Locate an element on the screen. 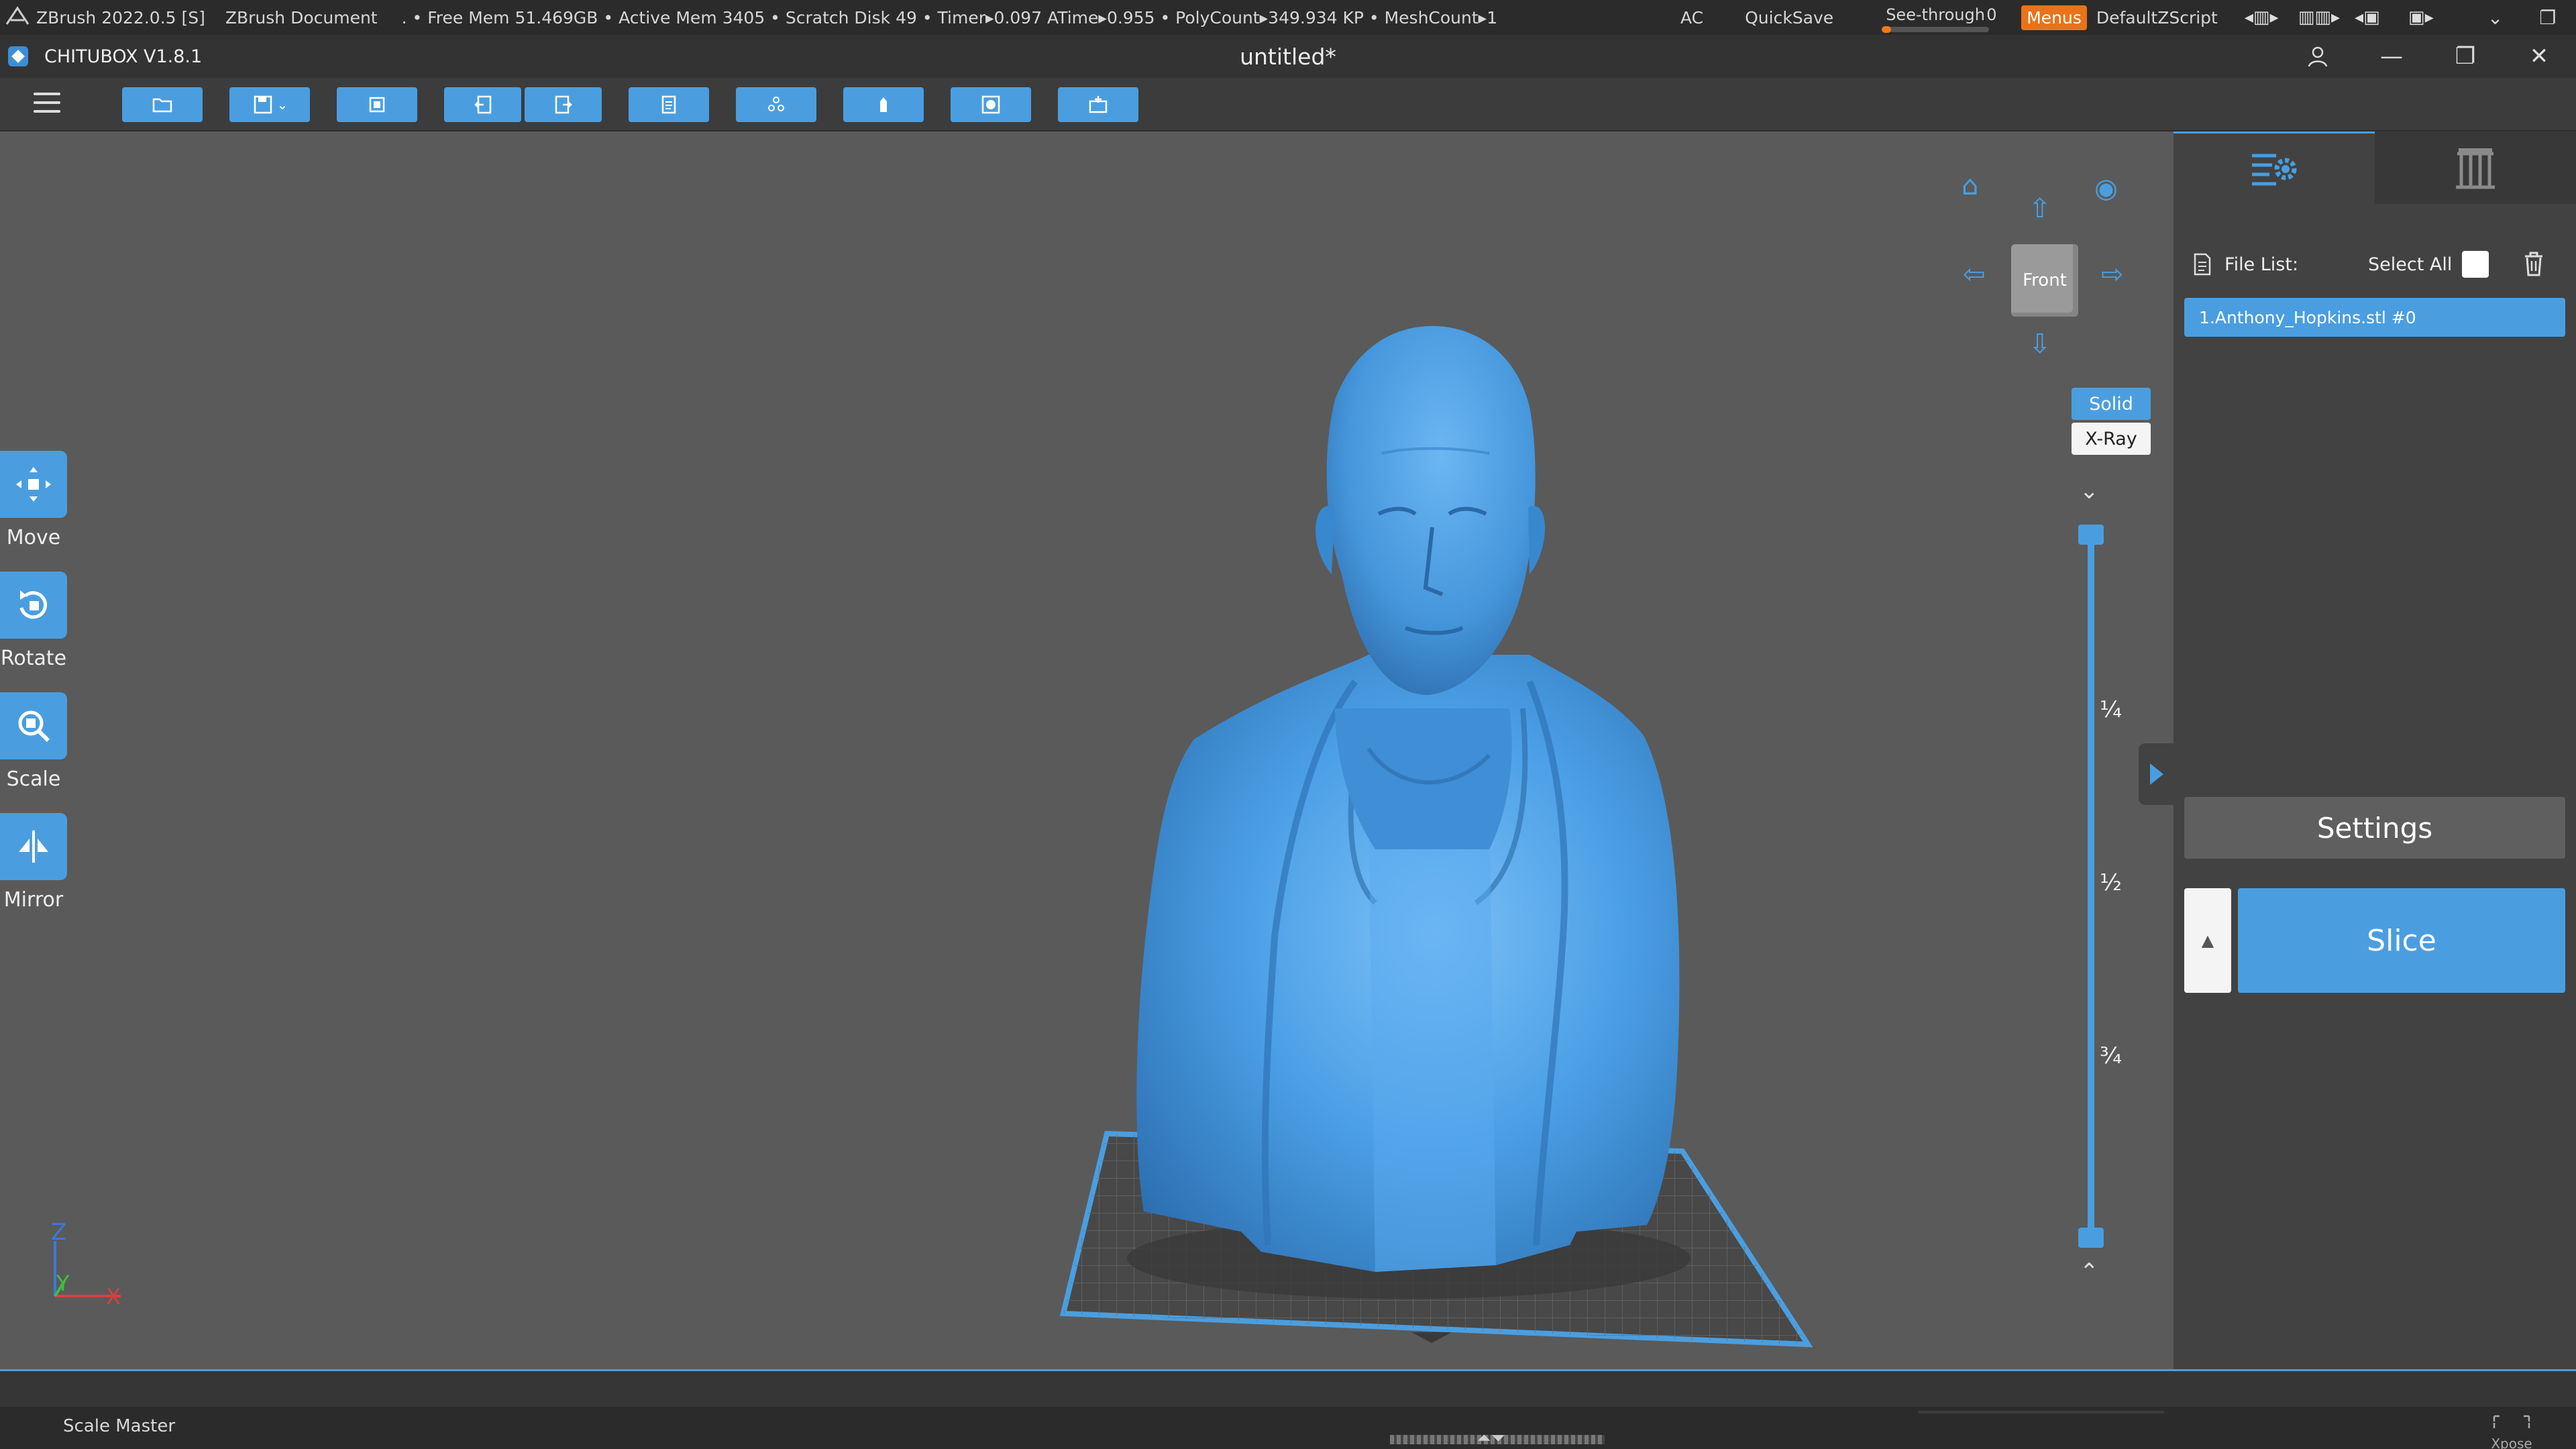 Image resolution: width=2576 pixels, height=1449 pixels. settings-list-icon is located at coordinates (2274, 169).